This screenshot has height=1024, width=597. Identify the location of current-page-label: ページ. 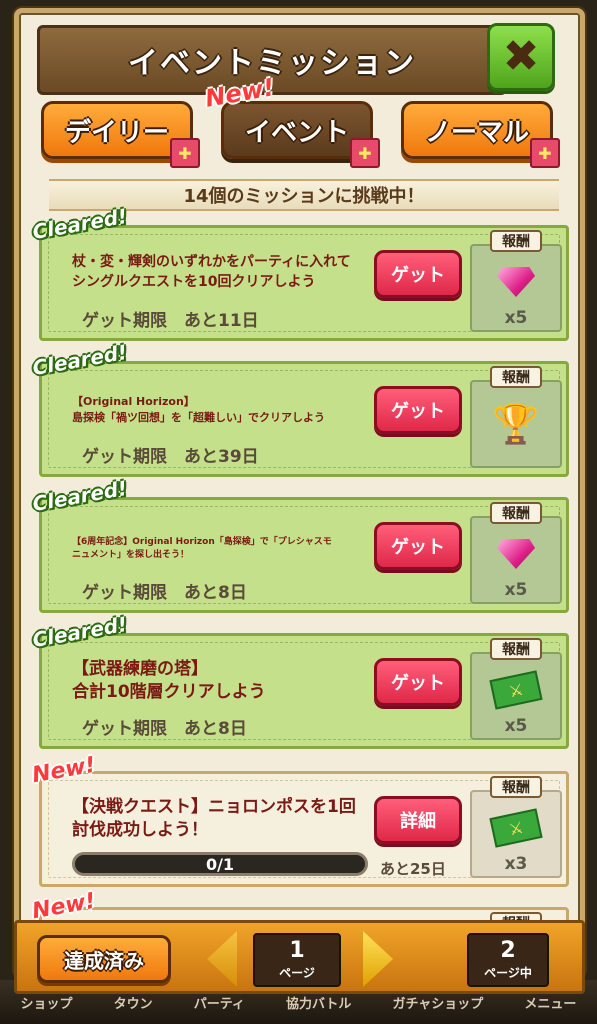
(297, 972).